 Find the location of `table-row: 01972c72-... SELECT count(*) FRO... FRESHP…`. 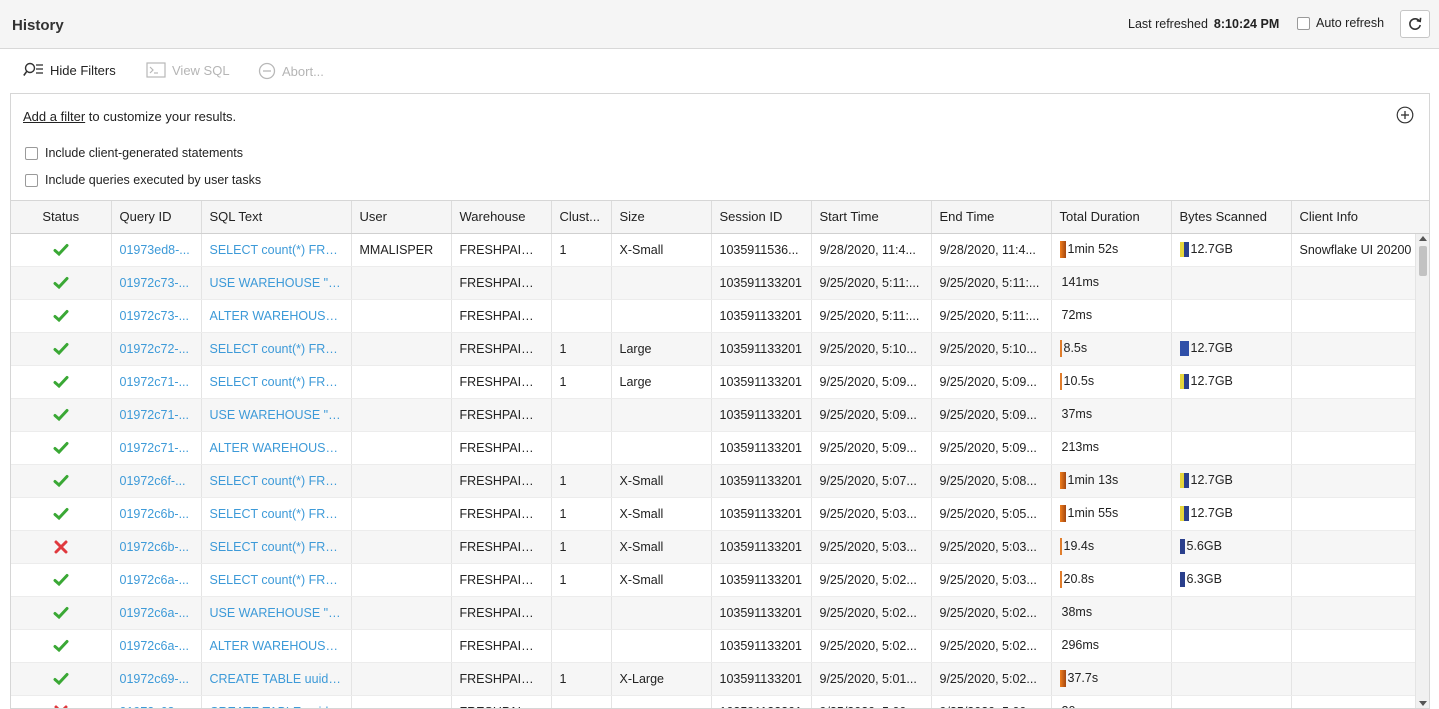

table-row: 01972c72-... SELECT count(*) FRO... FRESHP… is located at coordinates (720, 349).